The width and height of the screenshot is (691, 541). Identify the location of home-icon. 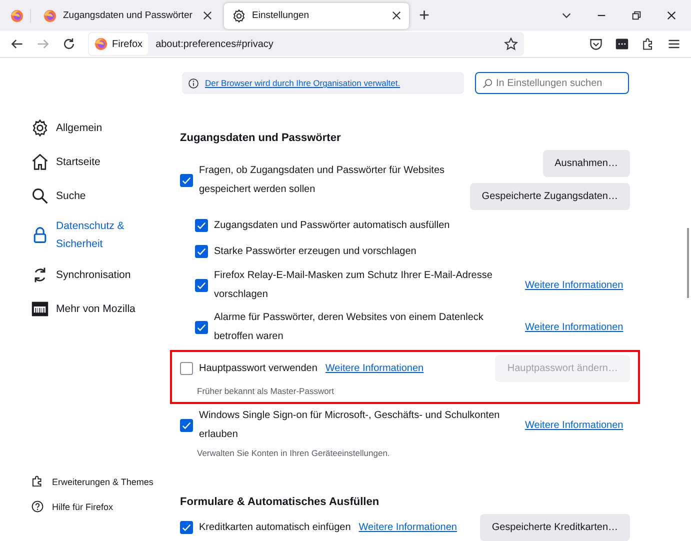
(40, 161).